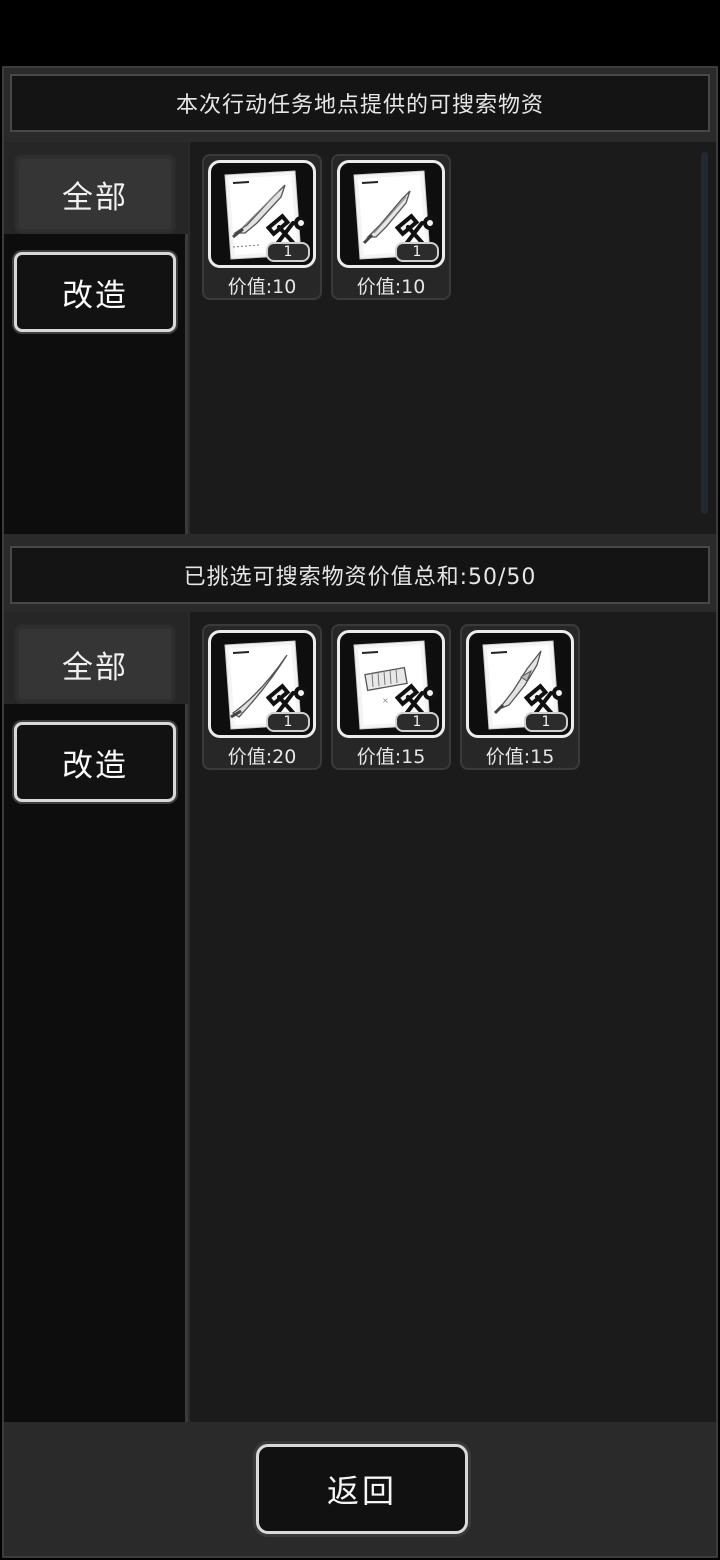  Describe the element at coordinates (704, 333) in the screenshot. I see `top-scrollbar` at that location.